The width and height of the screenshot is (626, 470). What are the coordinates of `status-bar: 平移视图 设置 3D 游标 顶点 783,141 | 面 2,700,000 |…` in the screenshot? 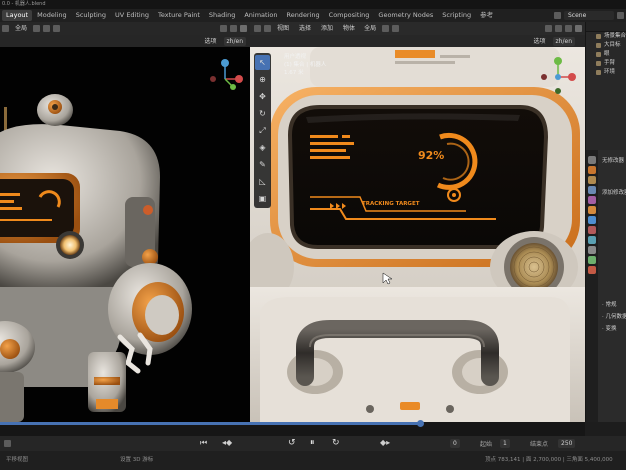 It's located at (313, 460).